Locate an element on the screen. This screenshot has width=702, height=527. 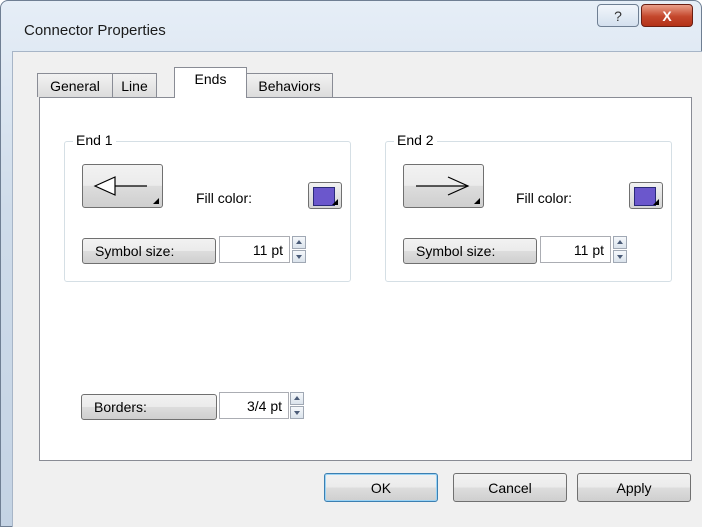
help-icon: ? is located at coordinates (618, 15).